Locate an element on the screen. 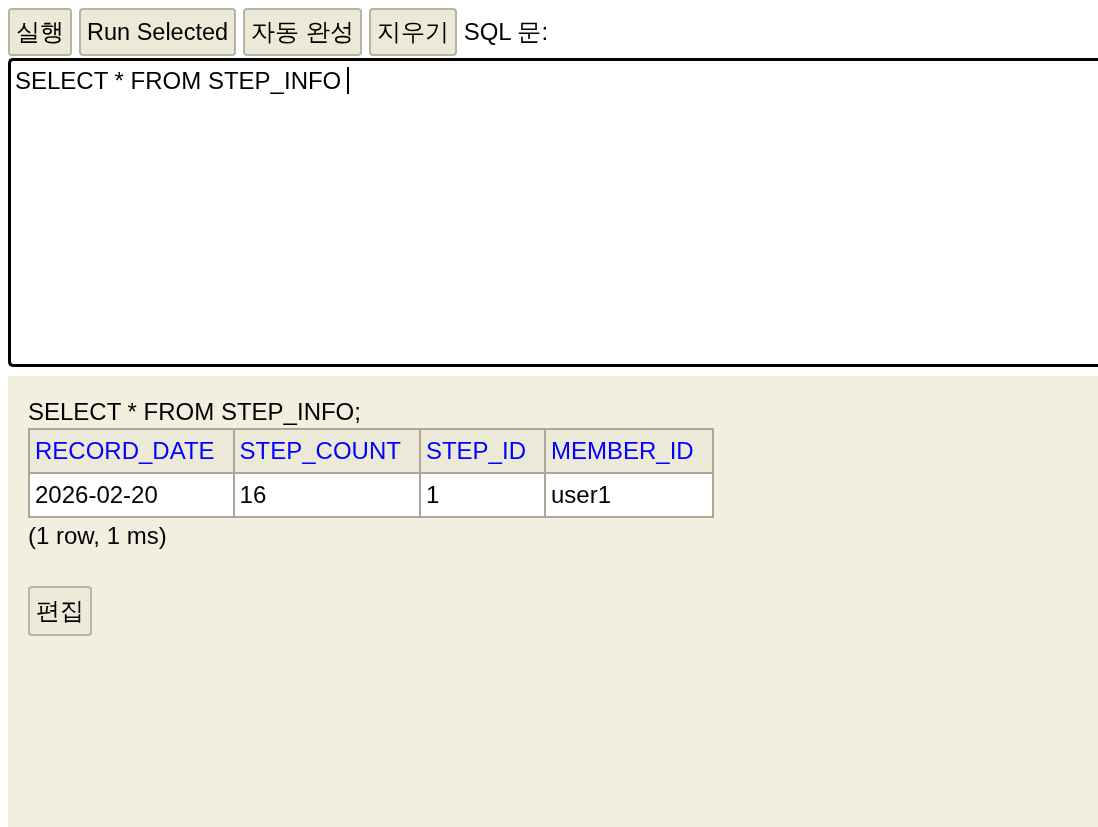 This screenshot has height=827, width=1098. table-cell: 16 is located at coordinates (326, 495).